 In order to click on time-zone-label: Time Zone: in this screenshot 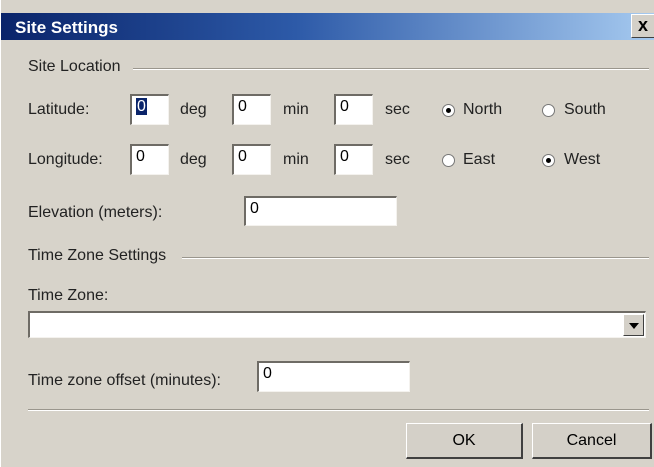, I will do `click(68, 295)`.